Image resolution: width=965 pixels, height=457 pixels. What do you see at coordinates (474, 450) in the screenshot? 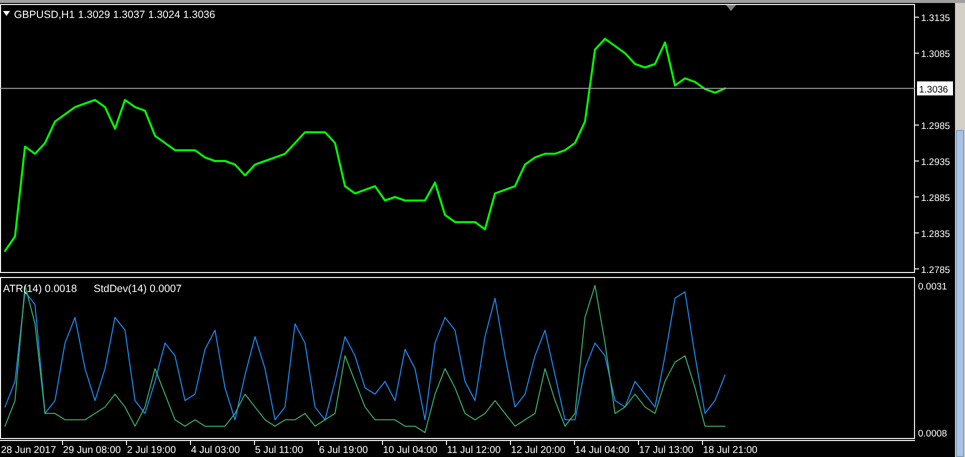
I see `time-tick-label: 11 Jul 12:00` at bounding box center [474, 450].